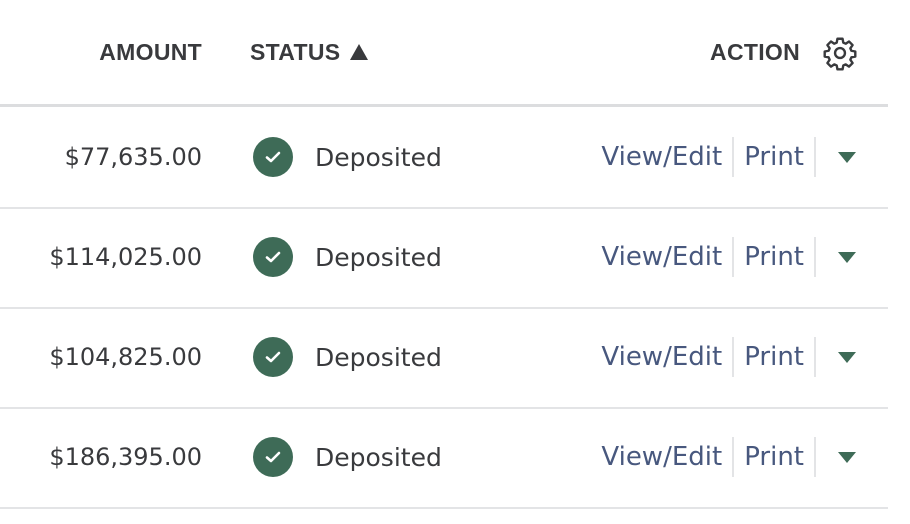  I want to click on amount-cell: $104,825.00, so click(125, 357).